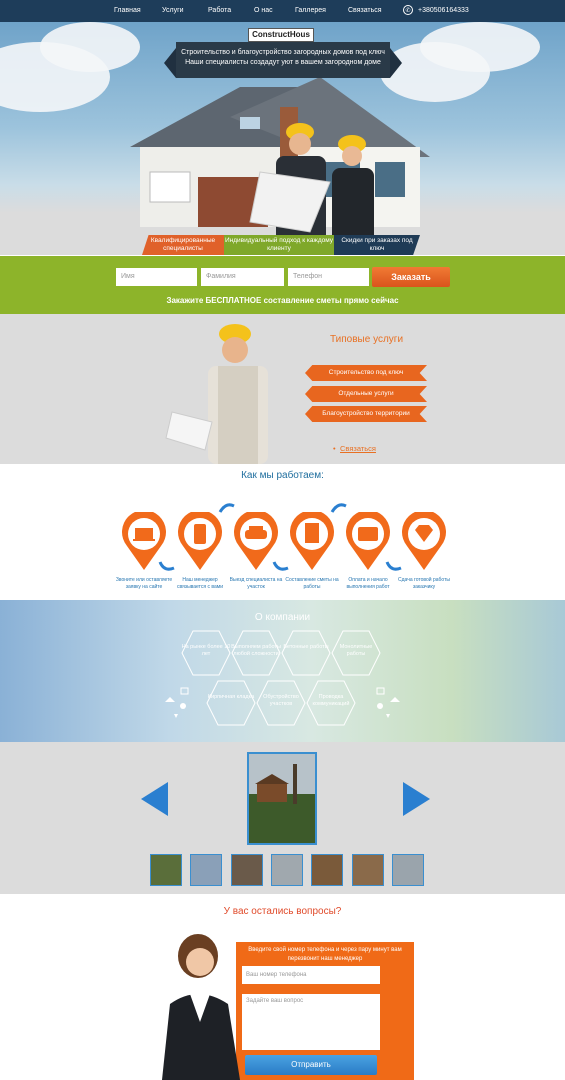 This screenshot has height=1080, width=565. What do you see at coordinates (311, 1022) in the screenshot?
I see `callback-question-input: Задайте ваш вопрос` at bounding box center [311, 1022].